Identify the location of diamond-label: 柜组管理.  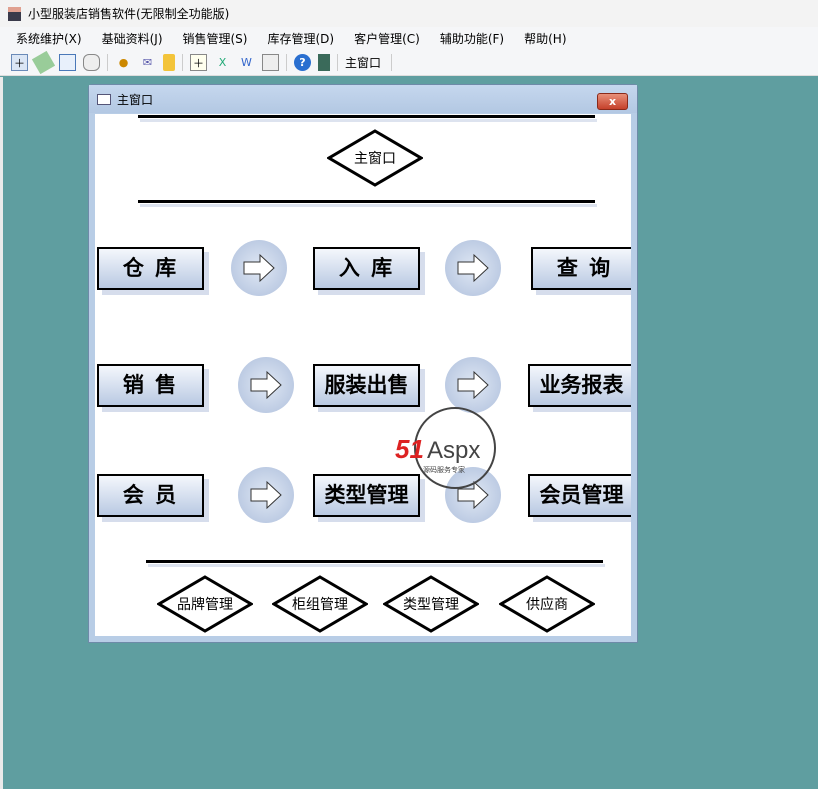
(320, 605).